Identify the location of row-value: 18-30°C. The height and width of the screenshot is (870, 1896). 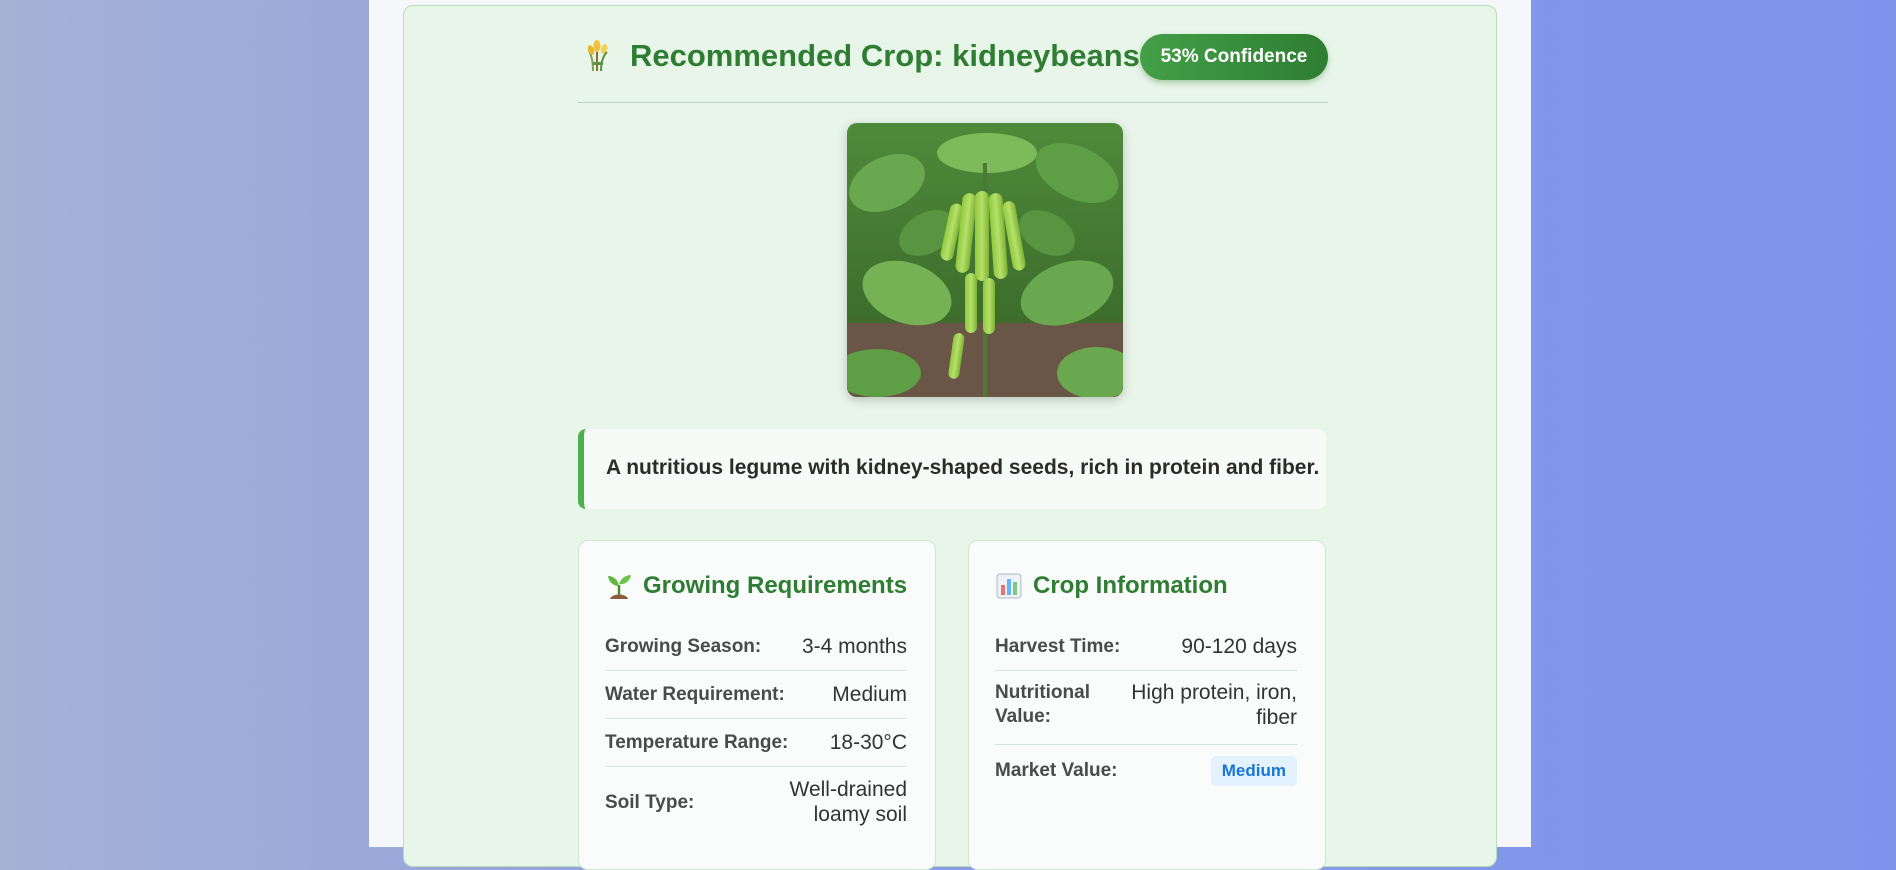
(868, 742).